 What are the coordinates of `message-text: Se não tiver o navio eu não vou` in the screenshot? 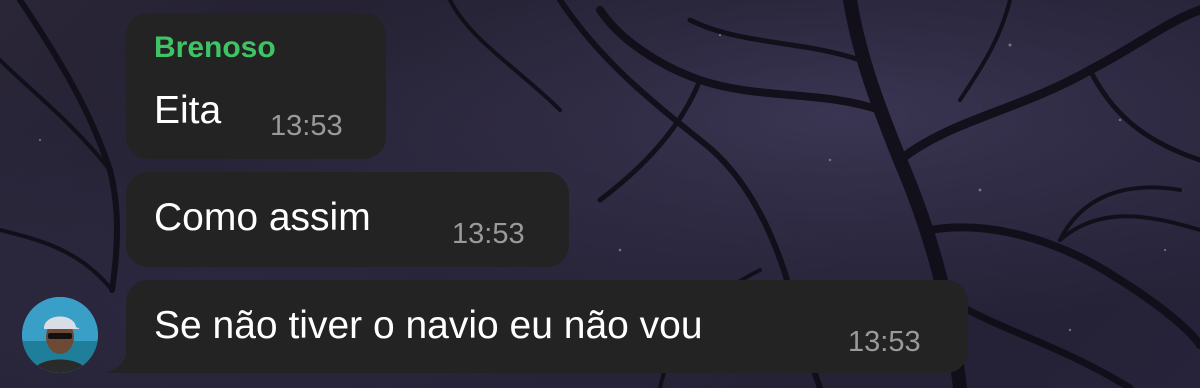 It's located at (428, 325).